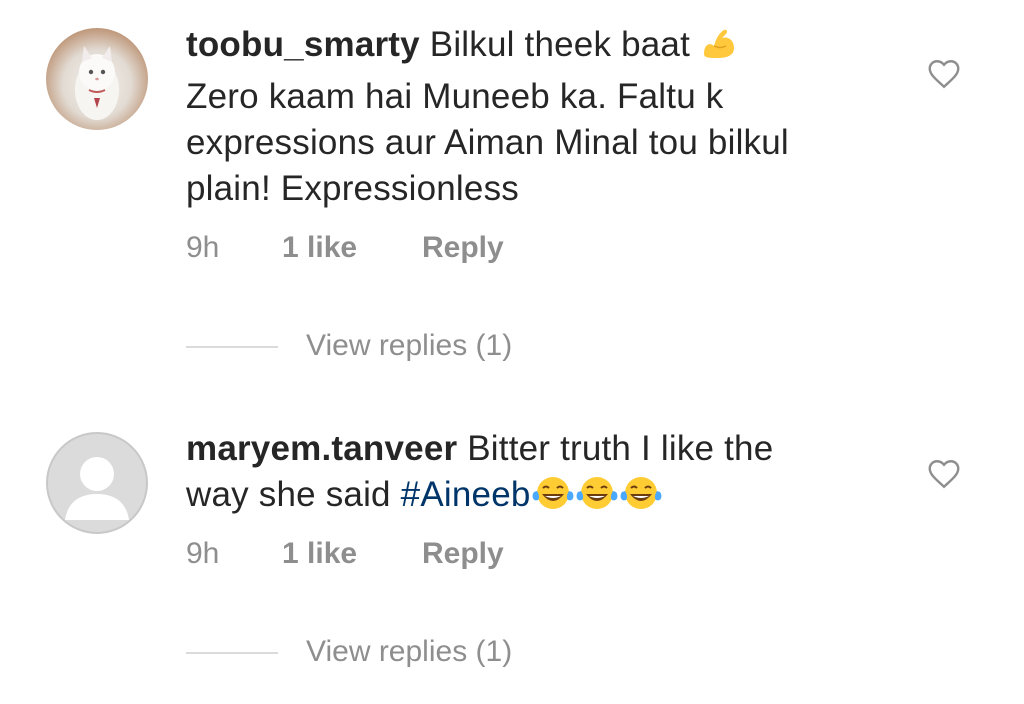 This screenshot has width=1024, height=704. Describe the element at coordinates (466, 494) in the screenshot. I see `hashtag-link: #Aineeb` at that location.